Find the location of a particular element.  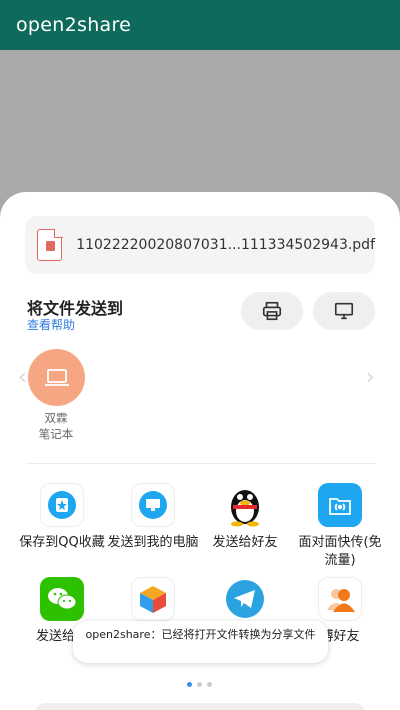

wechat-icon is located at coordinates (62, 599).